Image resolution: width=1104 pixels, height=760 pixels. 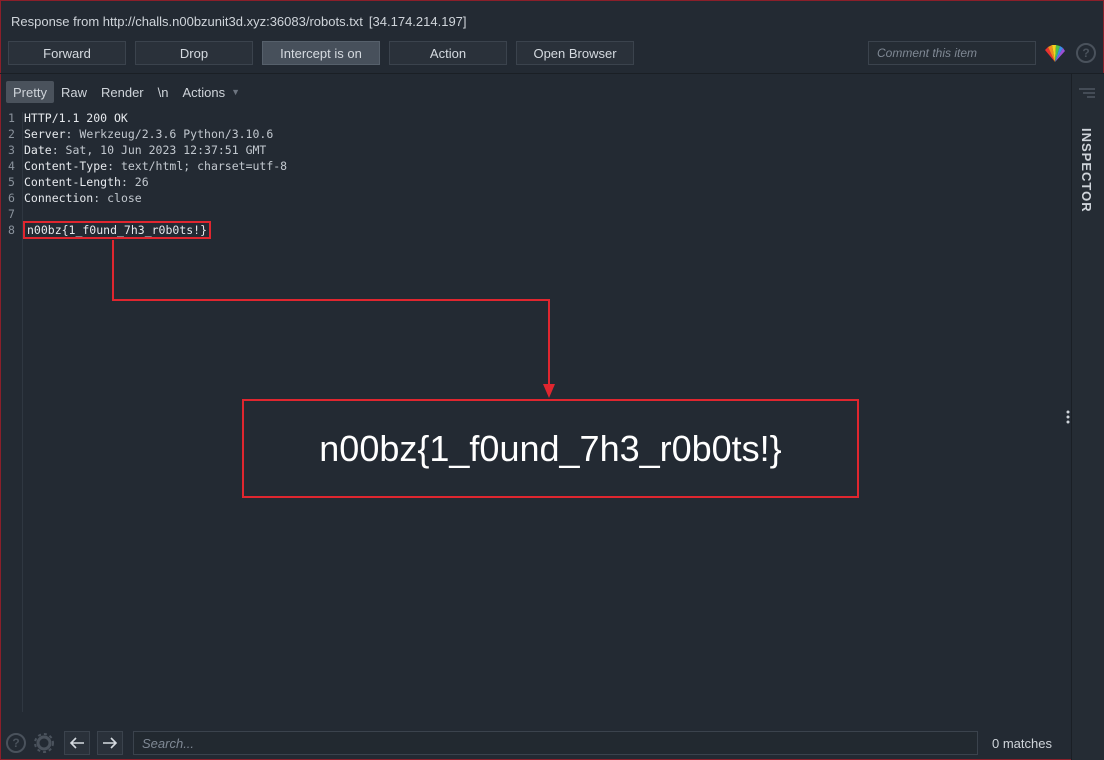 I want to click on flag-callout-box: n00bz{1_f0und_7h3_r0b0ts!}, so click(x=550, y=448).